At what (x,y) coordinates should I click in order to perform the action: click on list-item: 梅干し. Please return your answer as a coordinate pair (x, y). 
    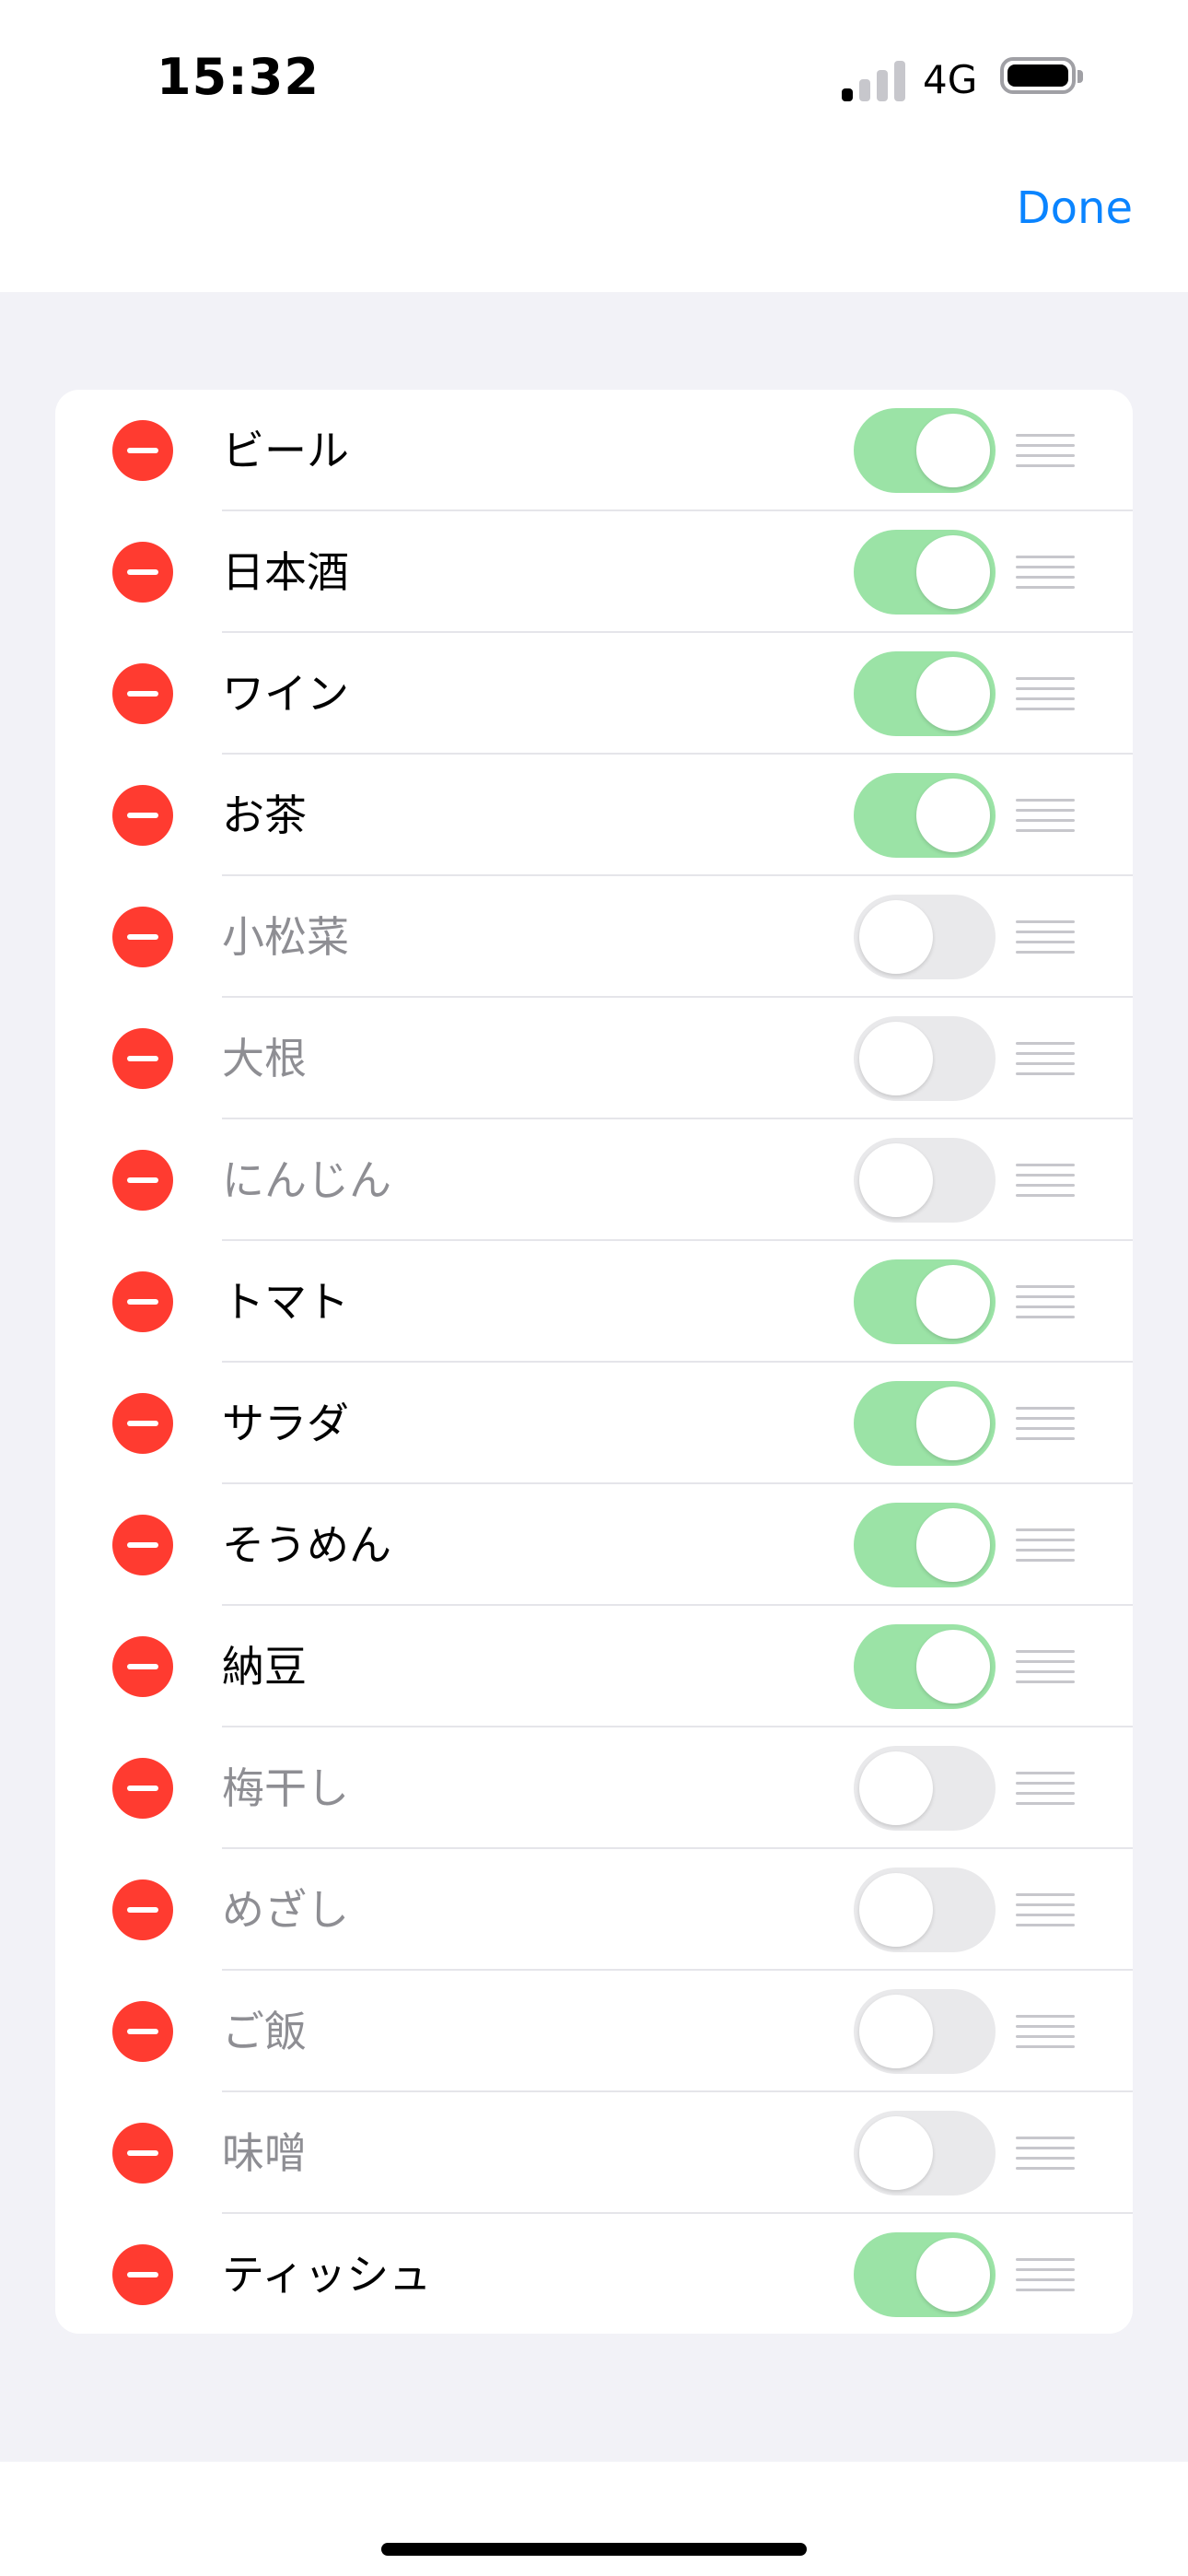
    Looking at the image, I should click on (594, 1788).